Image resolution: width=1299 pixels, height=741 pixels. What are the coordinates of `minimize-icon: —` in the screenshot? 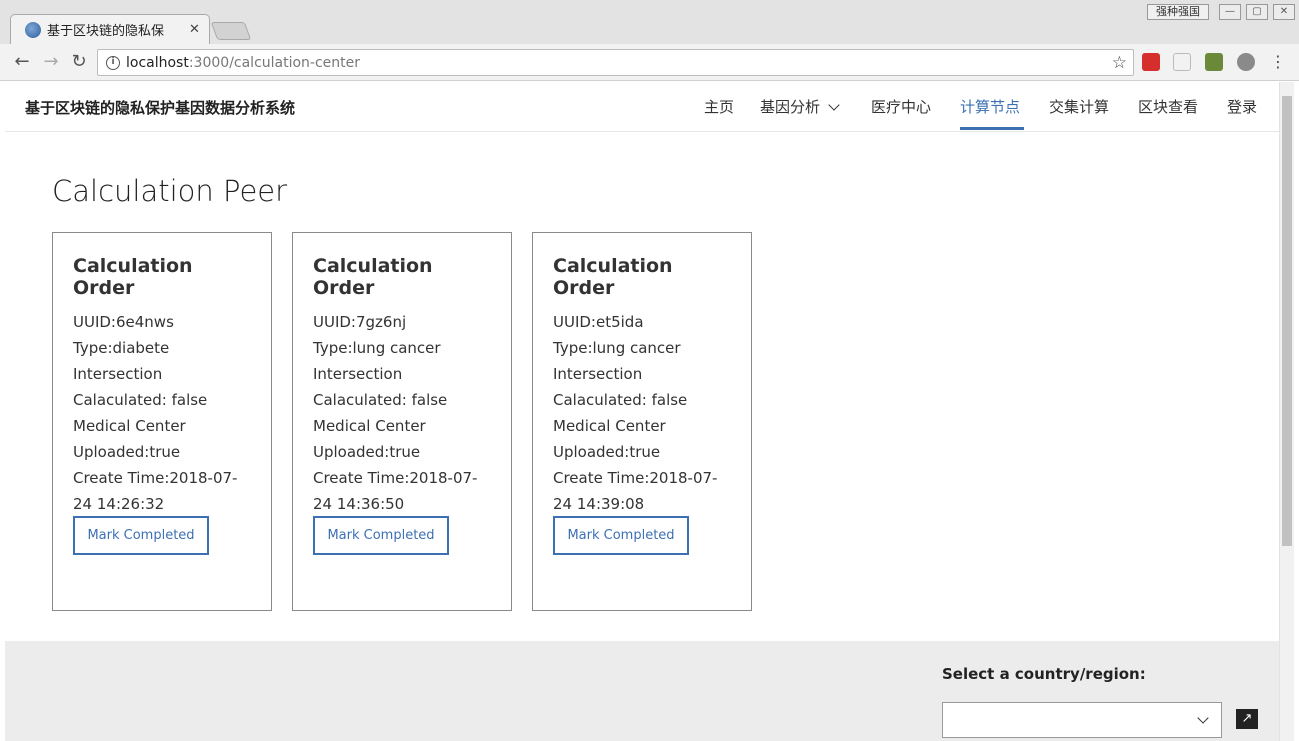 It's located at (1230, 12).